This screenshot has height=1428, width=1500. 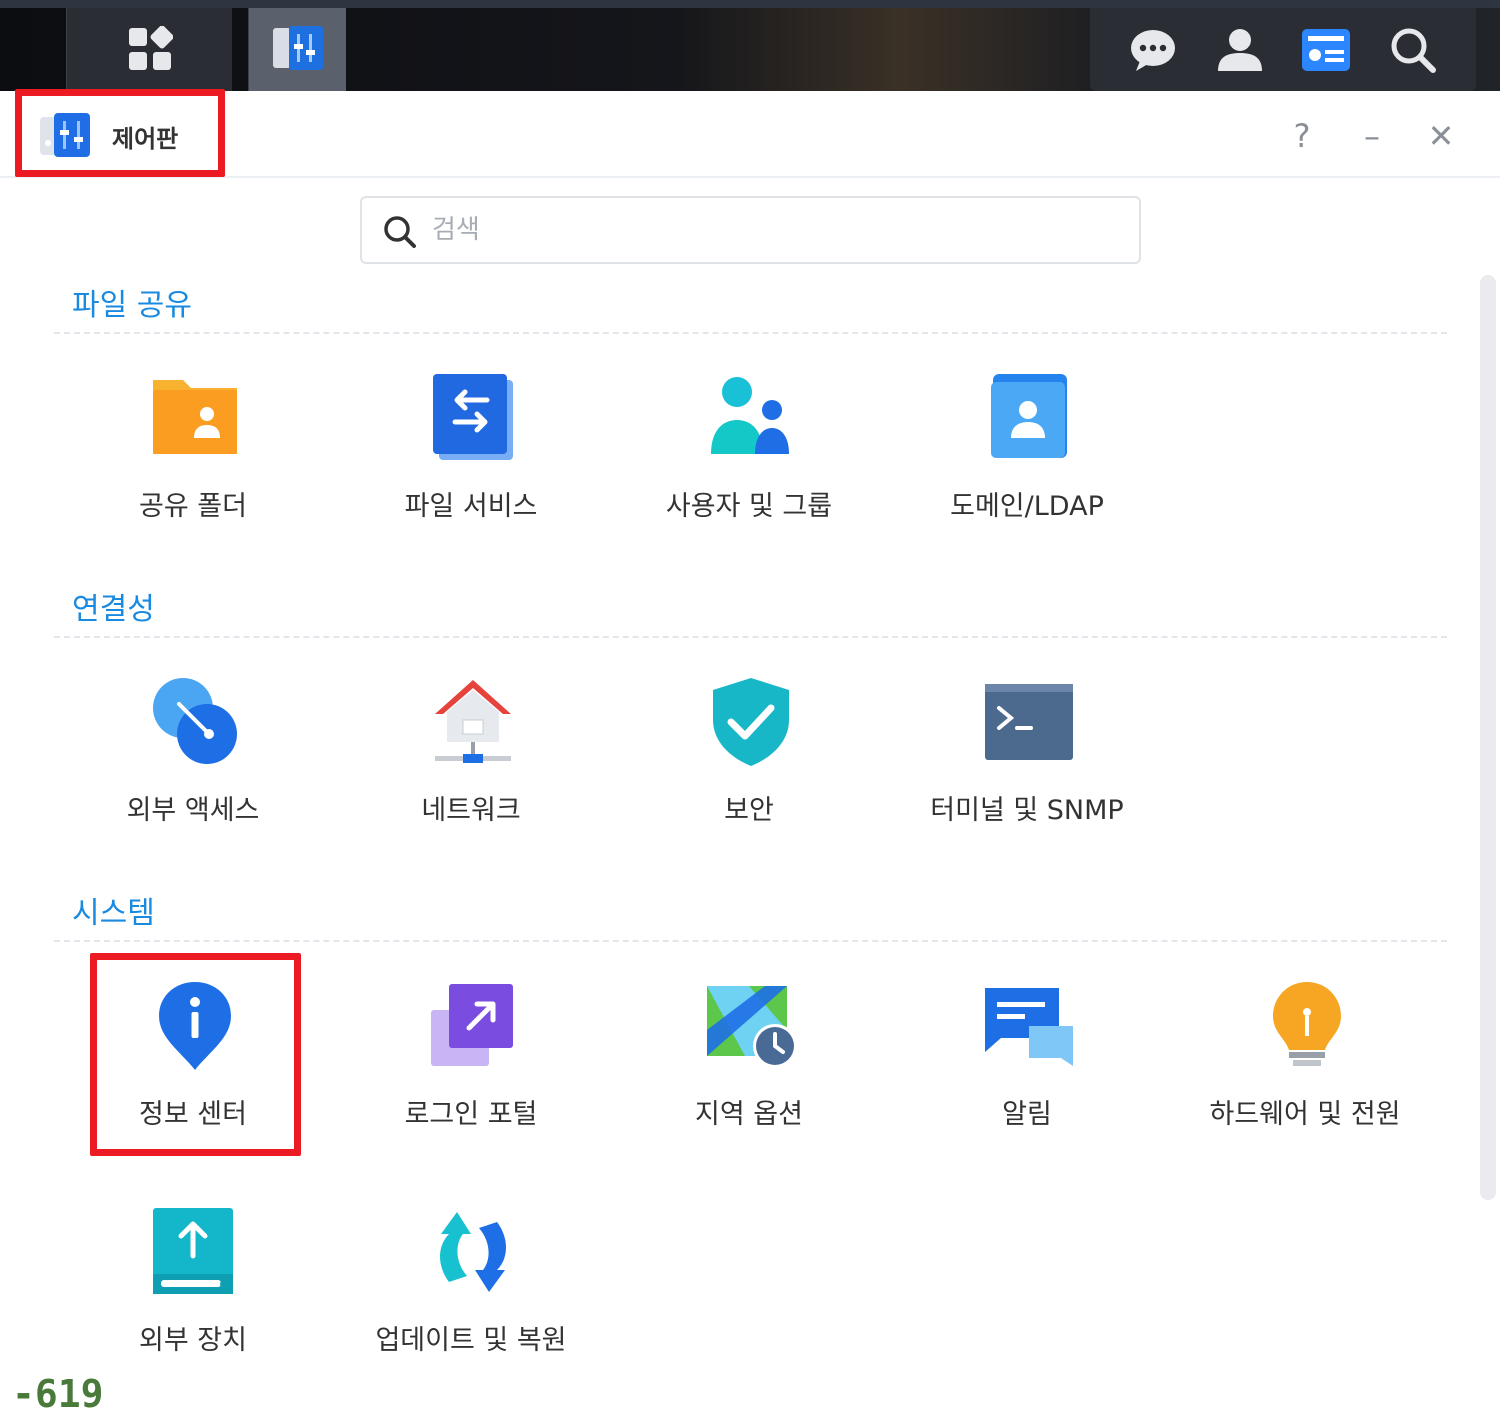 What do you see at coordinates (777, 230) in the screenshot?
I see `search-input` at bounding box center [777, 230].